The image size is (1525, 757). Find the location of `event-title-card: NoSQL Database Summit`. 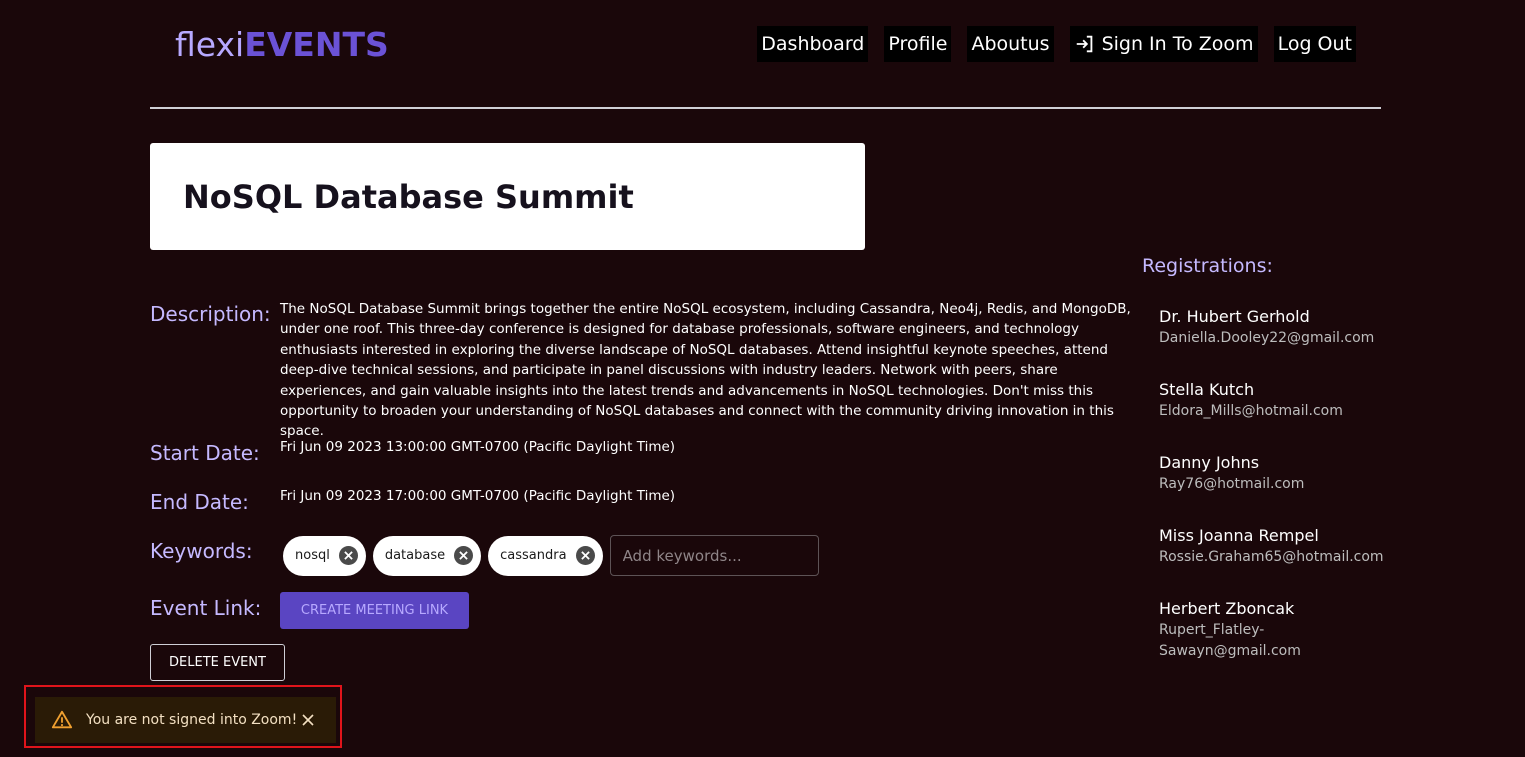

event-title-card: NoSQL Database Summit is located at coordinates (507, 196).